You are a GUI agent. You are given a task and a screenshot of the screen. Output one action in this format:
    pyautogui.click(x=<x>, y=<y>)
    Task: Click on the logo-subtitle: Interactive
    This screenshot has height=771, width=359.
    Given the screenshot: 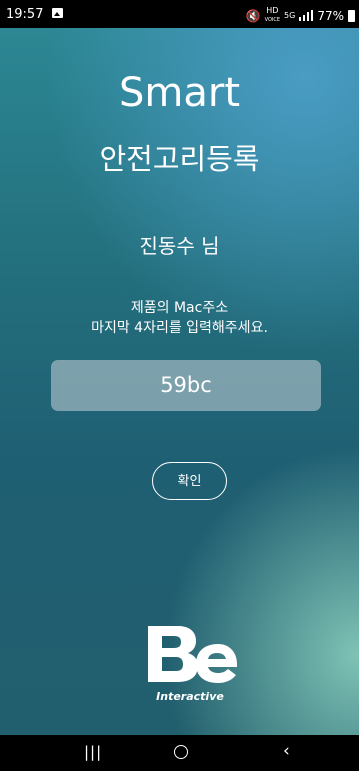 What is the action you would take?
    pyautogui.click(x=190, y=696)
    